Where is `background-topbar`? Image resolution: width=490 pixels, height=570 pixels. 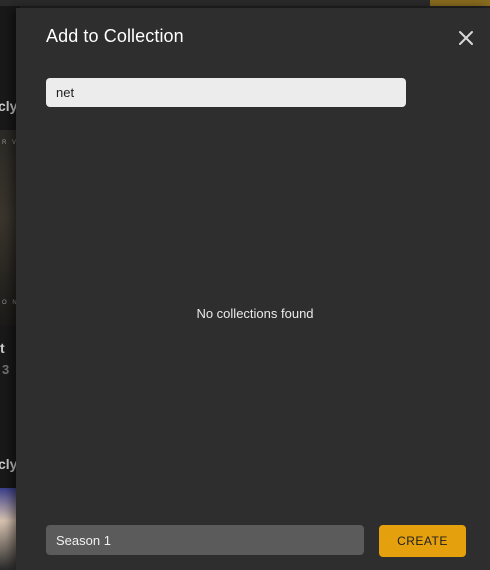 background-topbar is located at coordinates (245, 3).